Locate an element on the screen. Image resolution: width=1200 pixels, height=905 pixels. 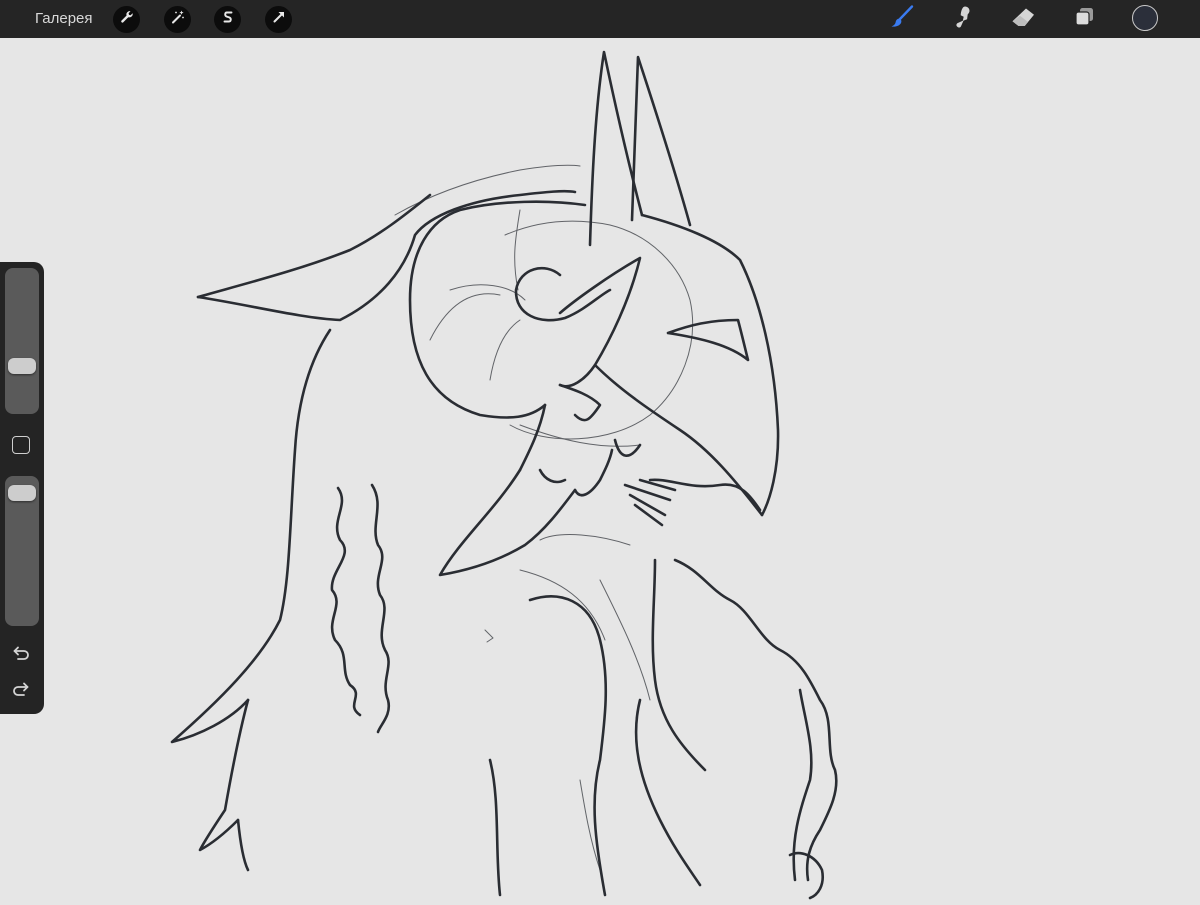
gallery-button: Галерея is located at coordinates (64, 19).